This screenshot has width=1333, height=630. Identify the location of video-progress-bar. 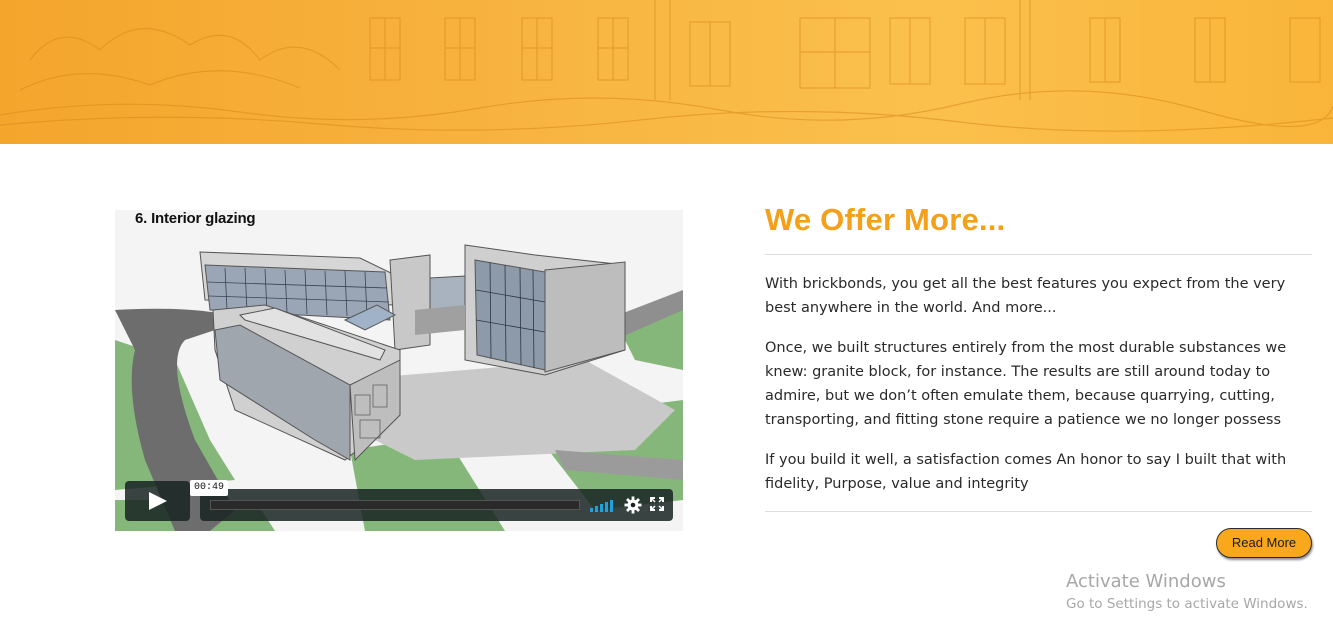
(395, 505).